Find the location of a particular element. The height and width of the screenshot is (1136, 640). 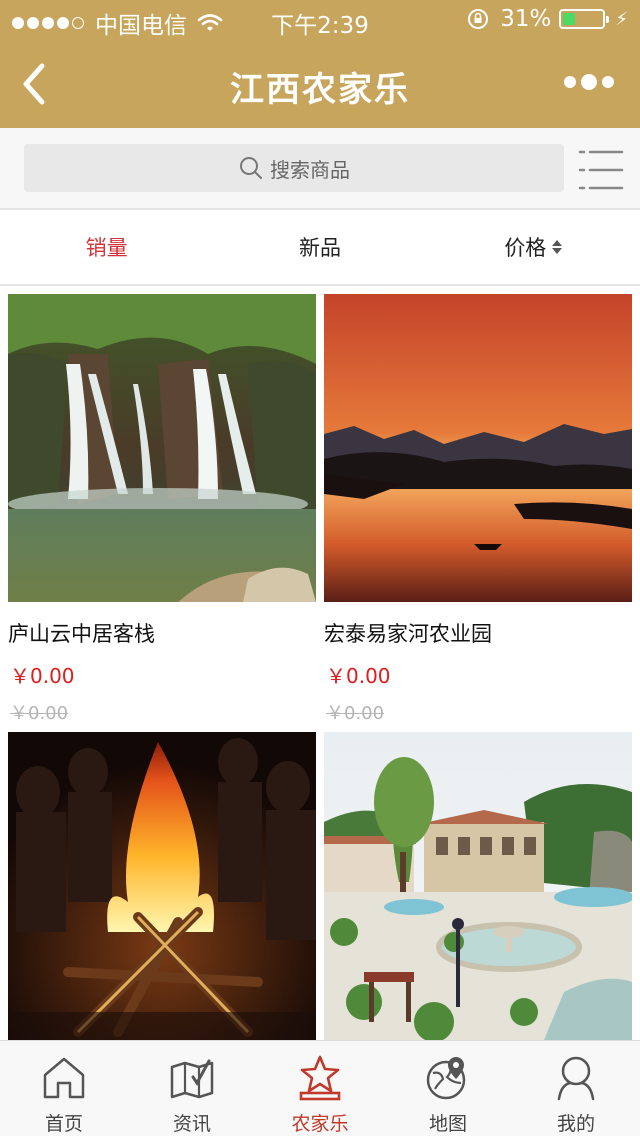

tabbar-item-farmhouse: 农家乐 is located at coordinates (320, 1088).